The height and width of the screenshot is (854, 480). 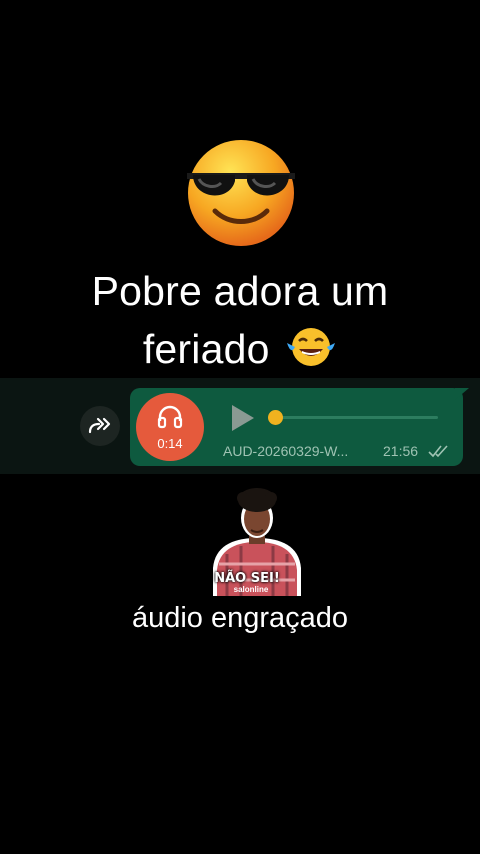 I want to click on forward-icon, so click(x=99, y=425).